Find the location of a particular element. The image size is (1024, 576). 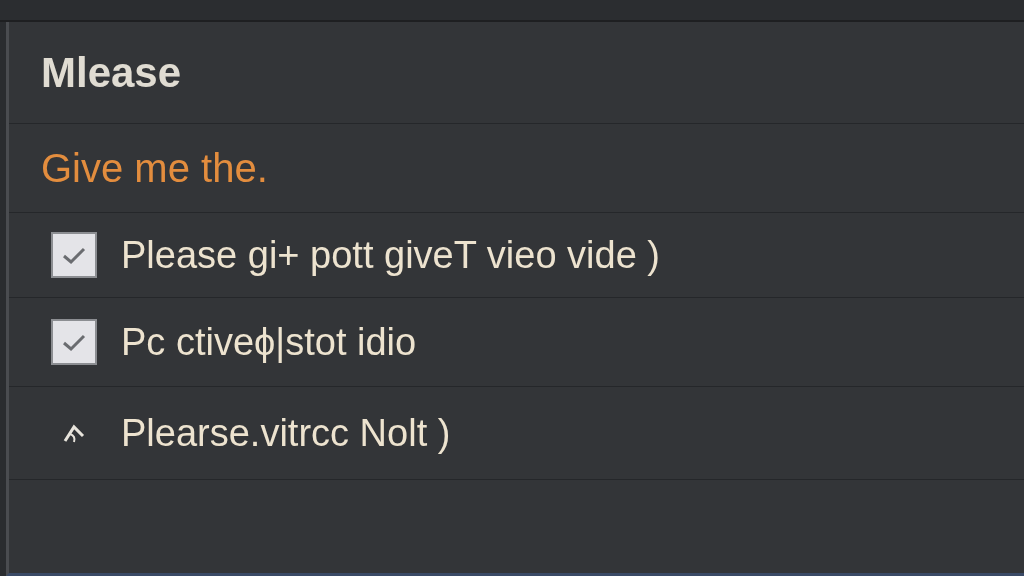

item-label: Plearse.vitrcc Nolt ) is located at coordinates (286, 433).